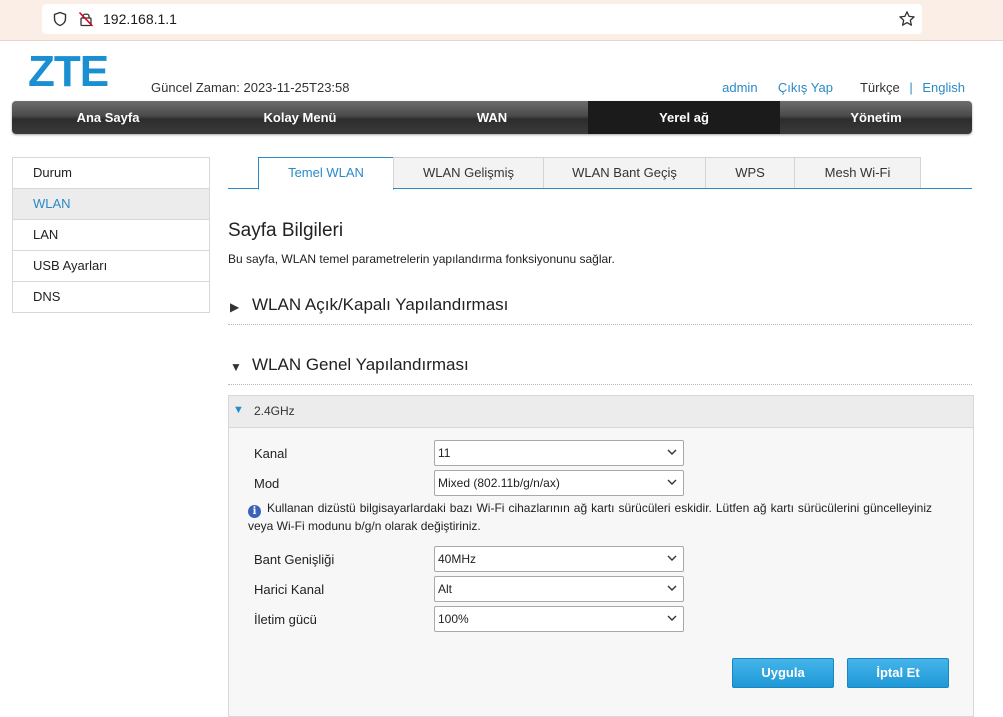  What do you see at coordinates (559, 589) in the screenshot?
I see `harici-kanal-select: Alt` at bounding box center [559, 589].